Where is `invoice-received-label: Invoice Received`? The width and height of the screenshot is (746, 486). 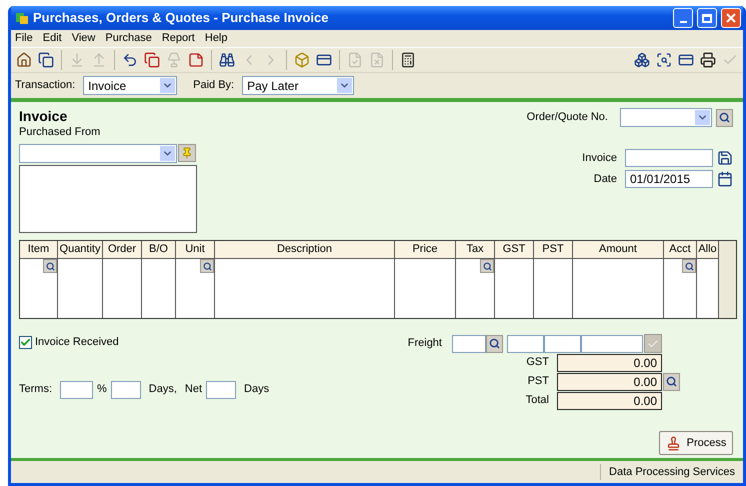
invoice-received-label: Invoice Received is located at coordinates (77, 342).